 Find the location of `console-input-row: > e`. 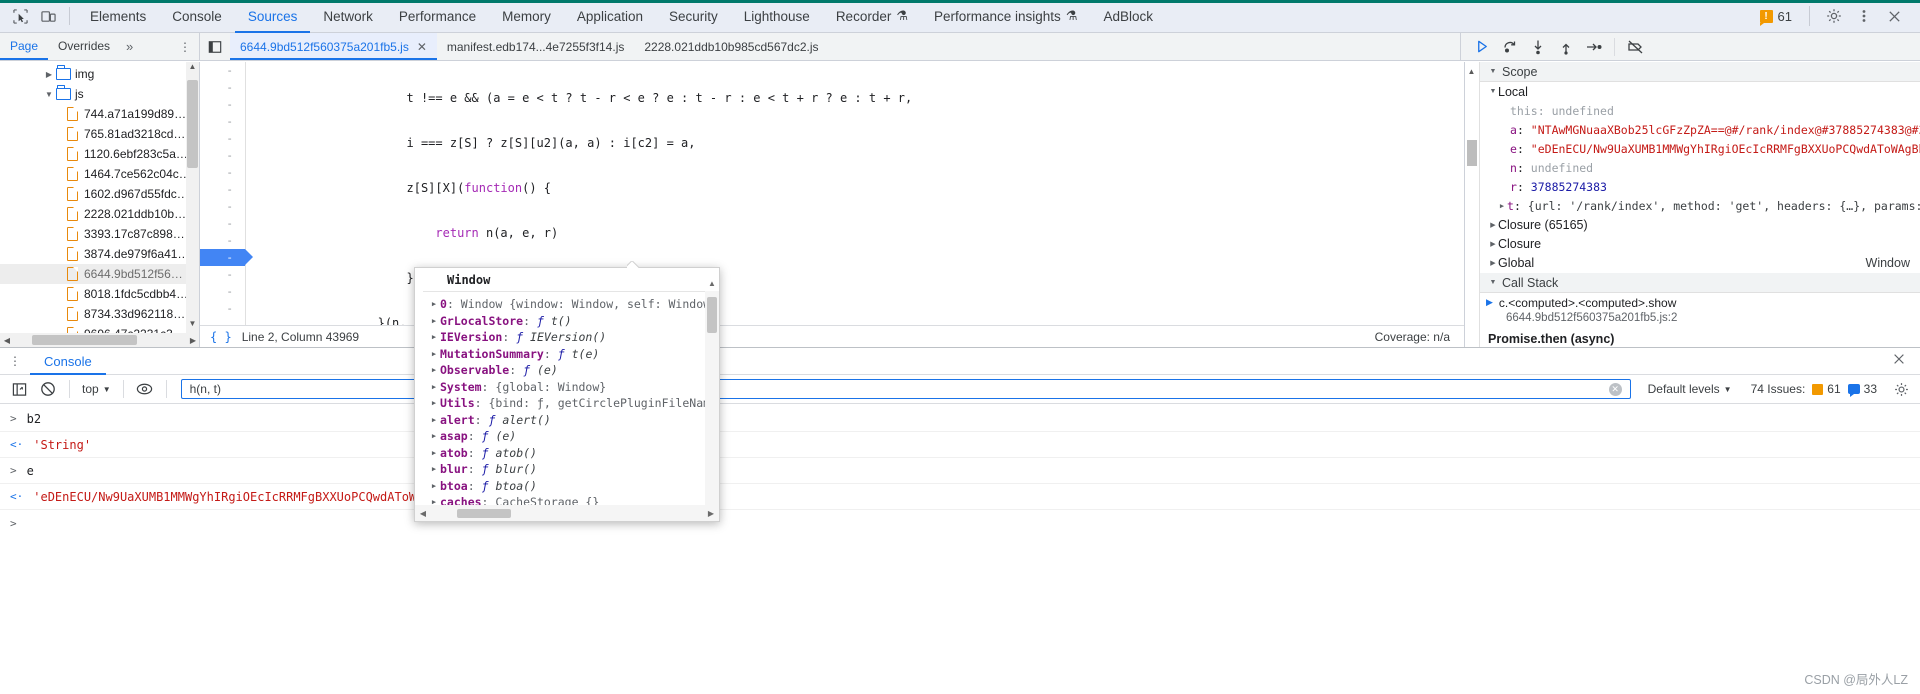

console-input-row: > e is located at coordinates (960, 471).